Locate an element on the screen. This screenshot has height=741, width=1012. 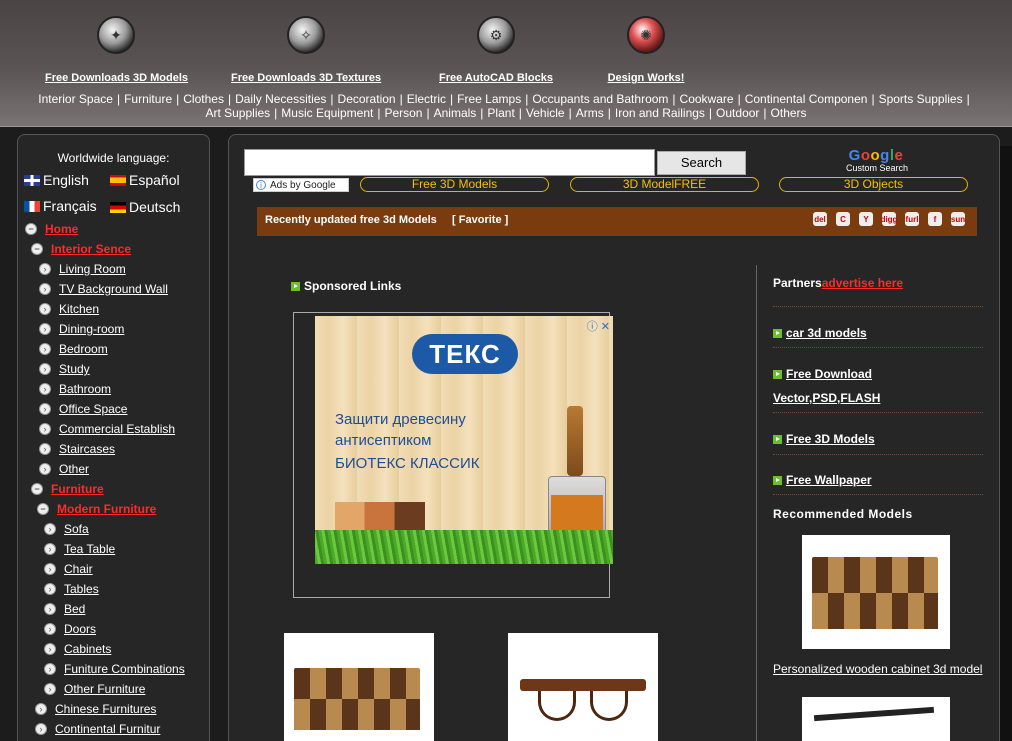
tree-item: › Kitchen is located at coordinates (69, 309).